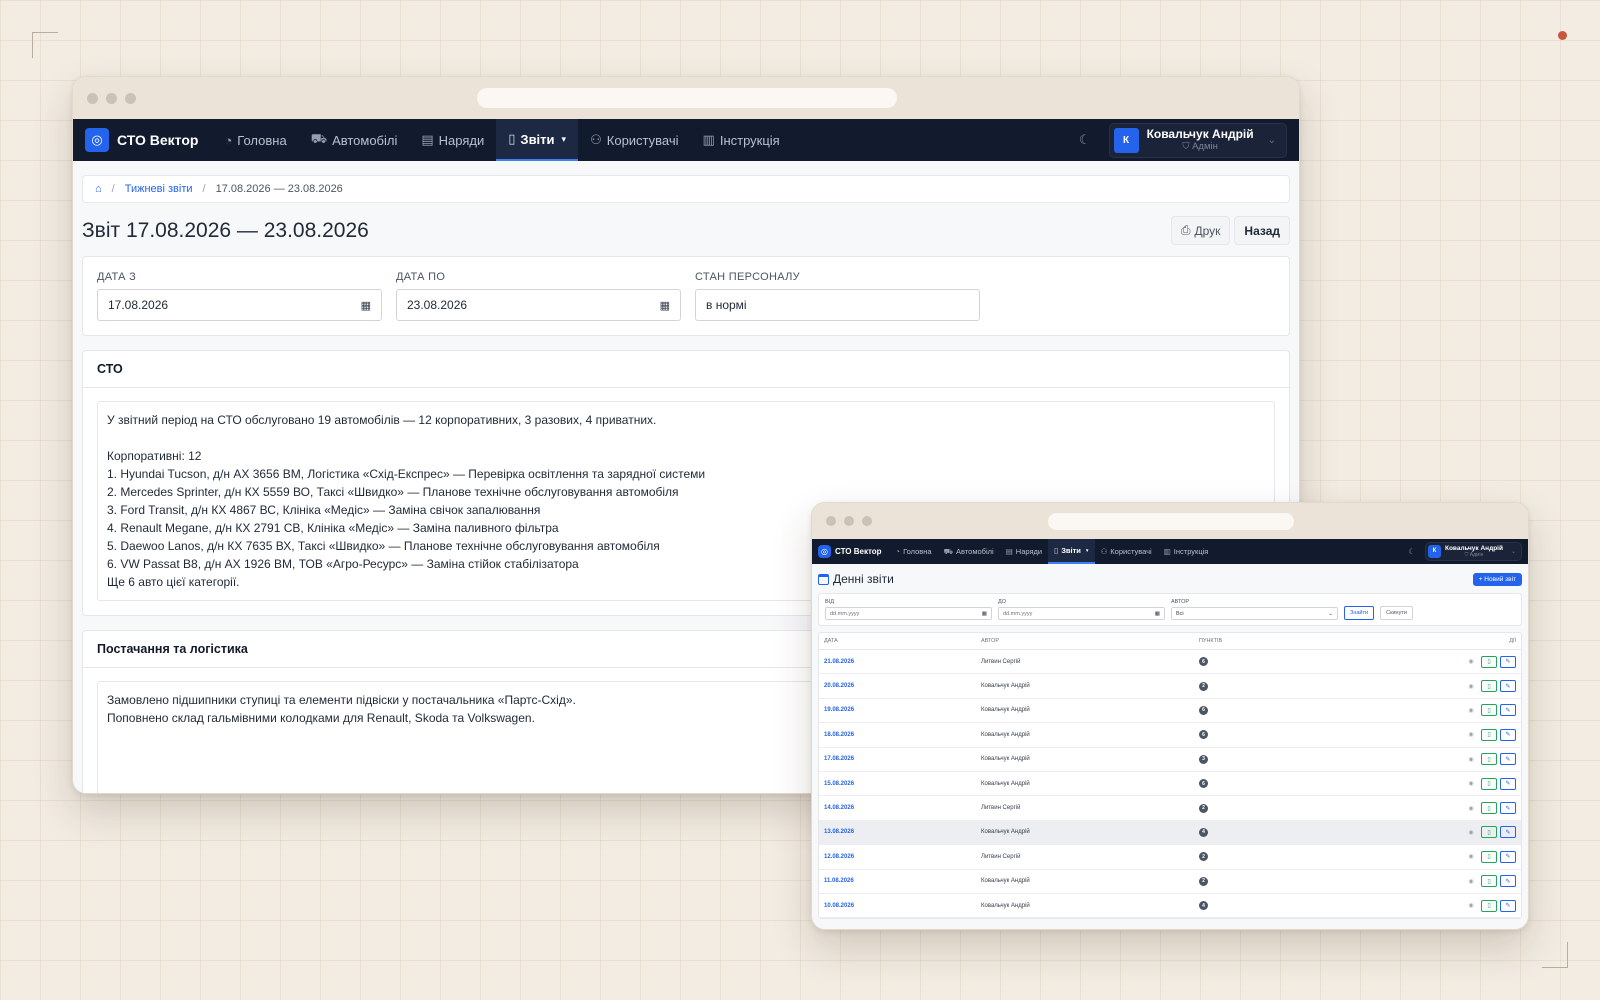 This screenshot has width=1600, height=1000. I want to click on row-date-link: 15.08.2026, so click(902, 784).